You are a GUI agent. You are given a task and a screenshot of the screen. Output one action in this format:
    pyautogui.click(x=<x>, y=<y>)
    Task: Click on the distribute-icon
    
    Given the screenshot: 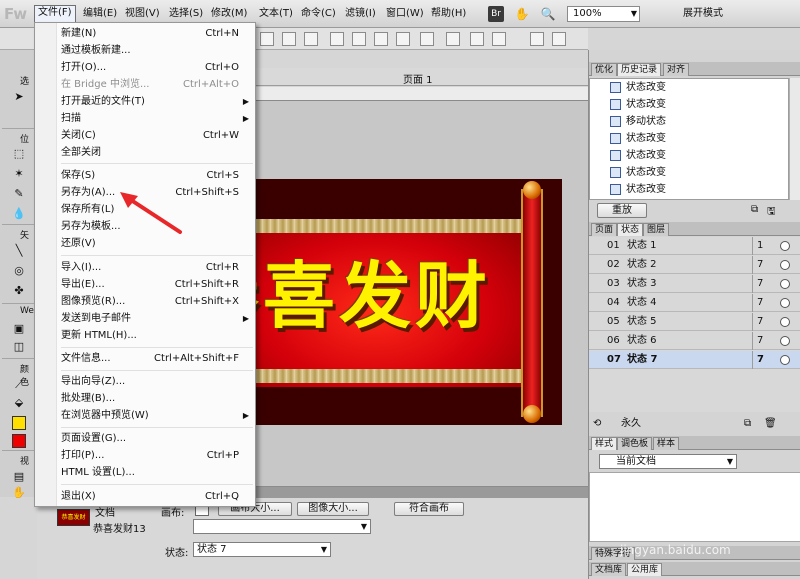 What is the action you would take?
    pyautogui.click(x=499, y=39)
    